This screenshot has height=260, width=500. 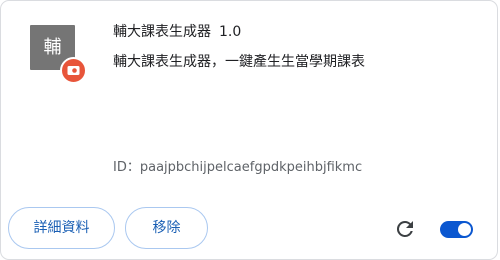 I want to click on badge-glyph-icon, so click(x=73, y=70).